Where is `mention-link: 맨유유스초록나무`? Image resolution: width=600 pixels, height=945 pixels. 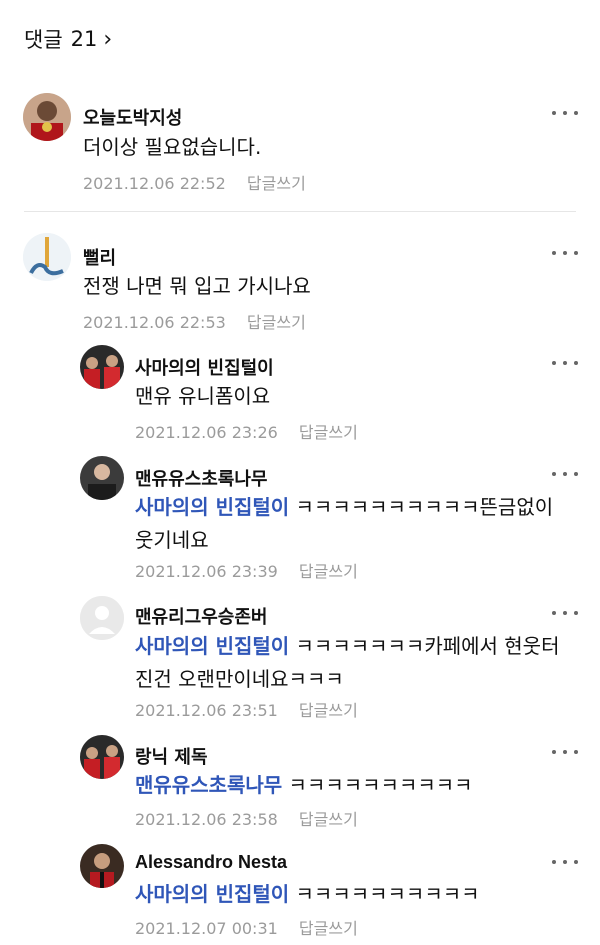
mention-link: 맨유유스초록나무 is located at coordinates (208, 785).